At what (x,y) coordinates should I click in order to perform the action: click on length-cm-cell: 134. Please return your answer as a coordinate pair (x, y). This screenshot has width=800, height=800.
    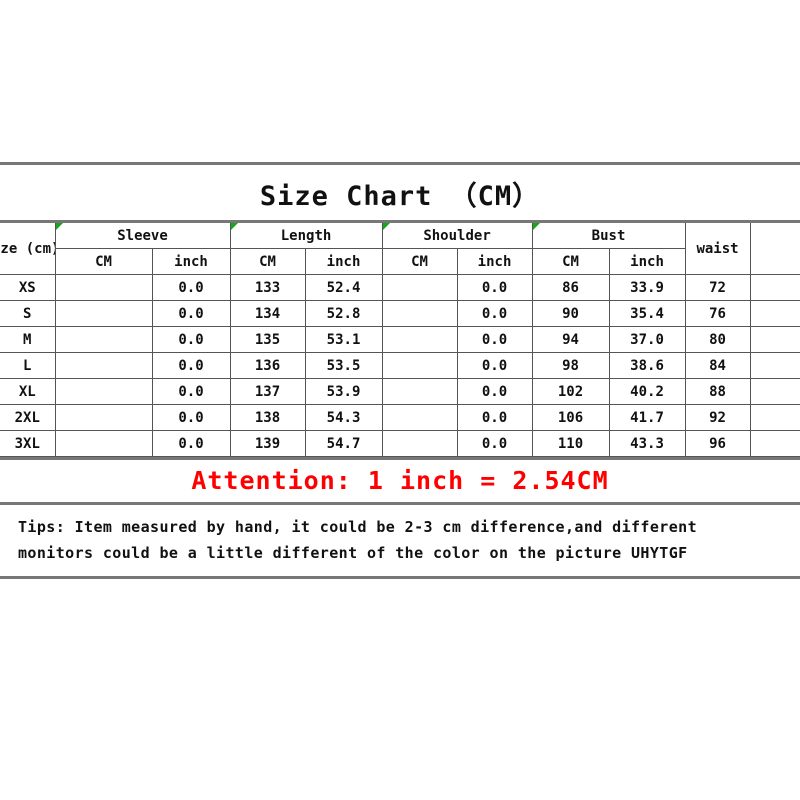
    Looking at the image, I should click on (267, 313).